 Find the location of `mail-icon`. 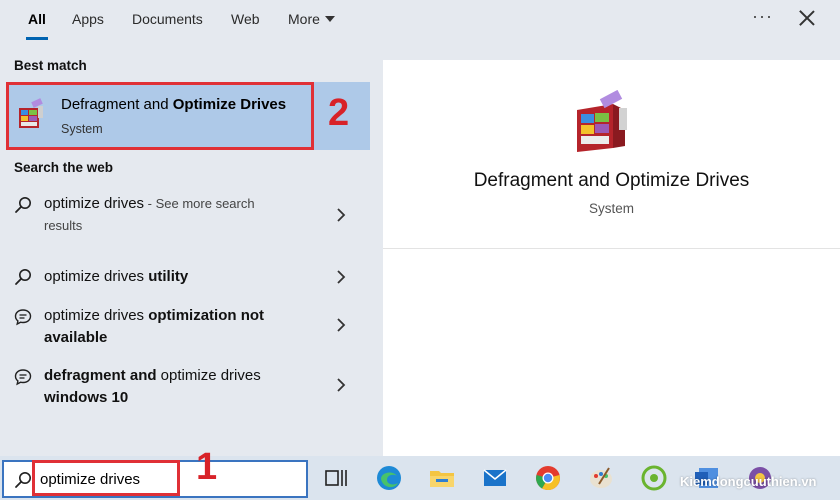

mail-icon is located at coordinates (495, 478).